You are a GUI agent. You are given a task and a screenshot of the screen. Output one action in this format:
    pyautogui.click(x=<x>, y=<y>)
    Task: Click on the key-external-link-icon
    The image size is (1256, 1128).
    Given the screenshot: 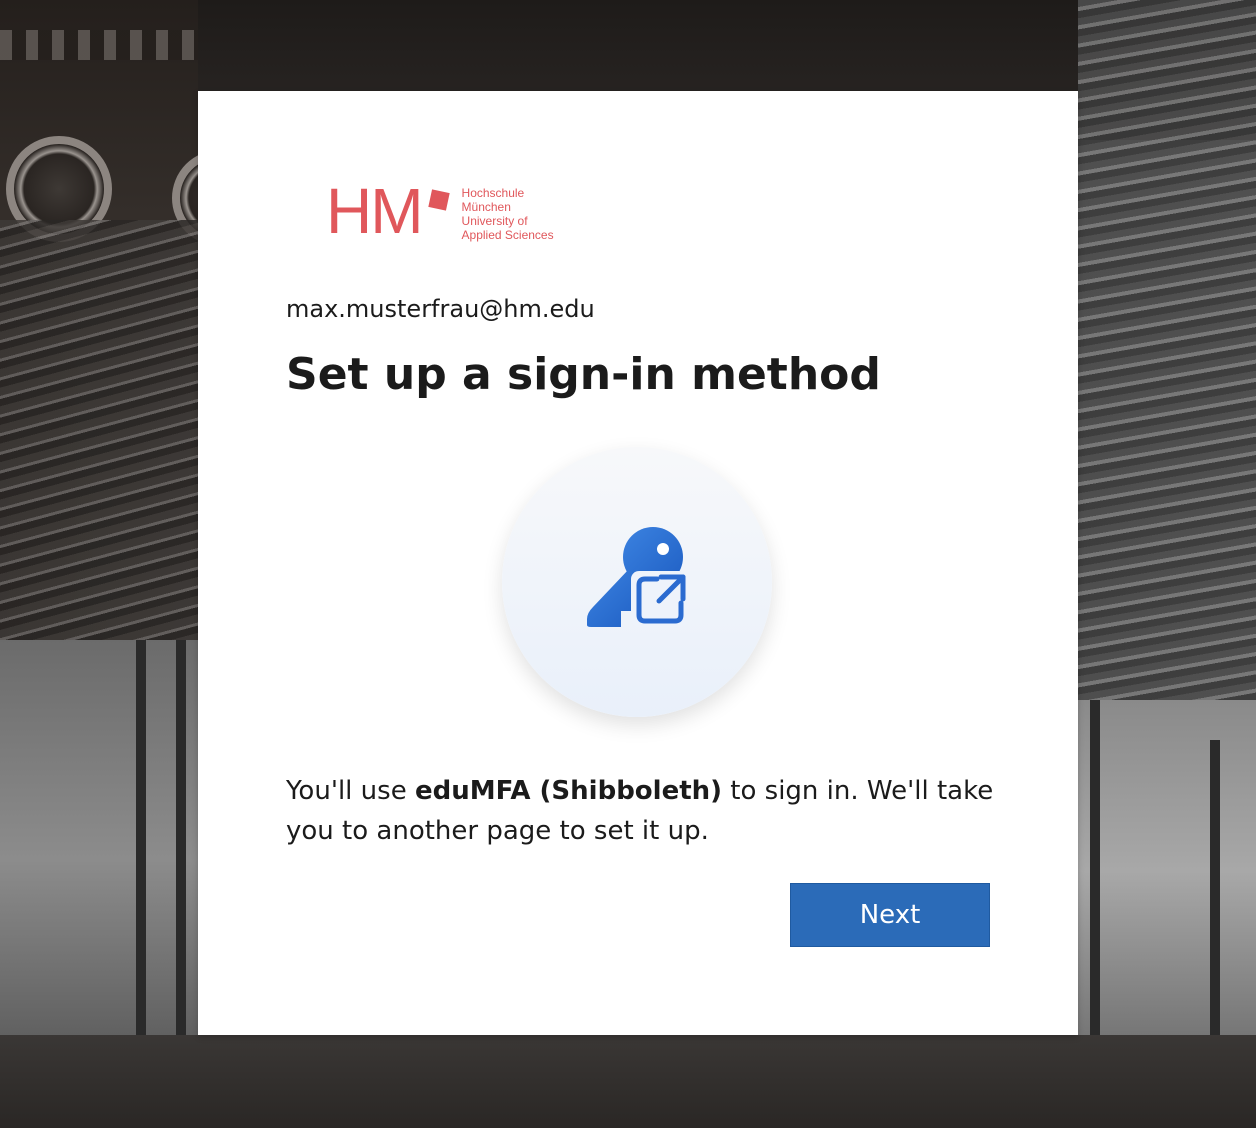 What is the action you would take?
    pyautogui.click(x=637, y=577)
    